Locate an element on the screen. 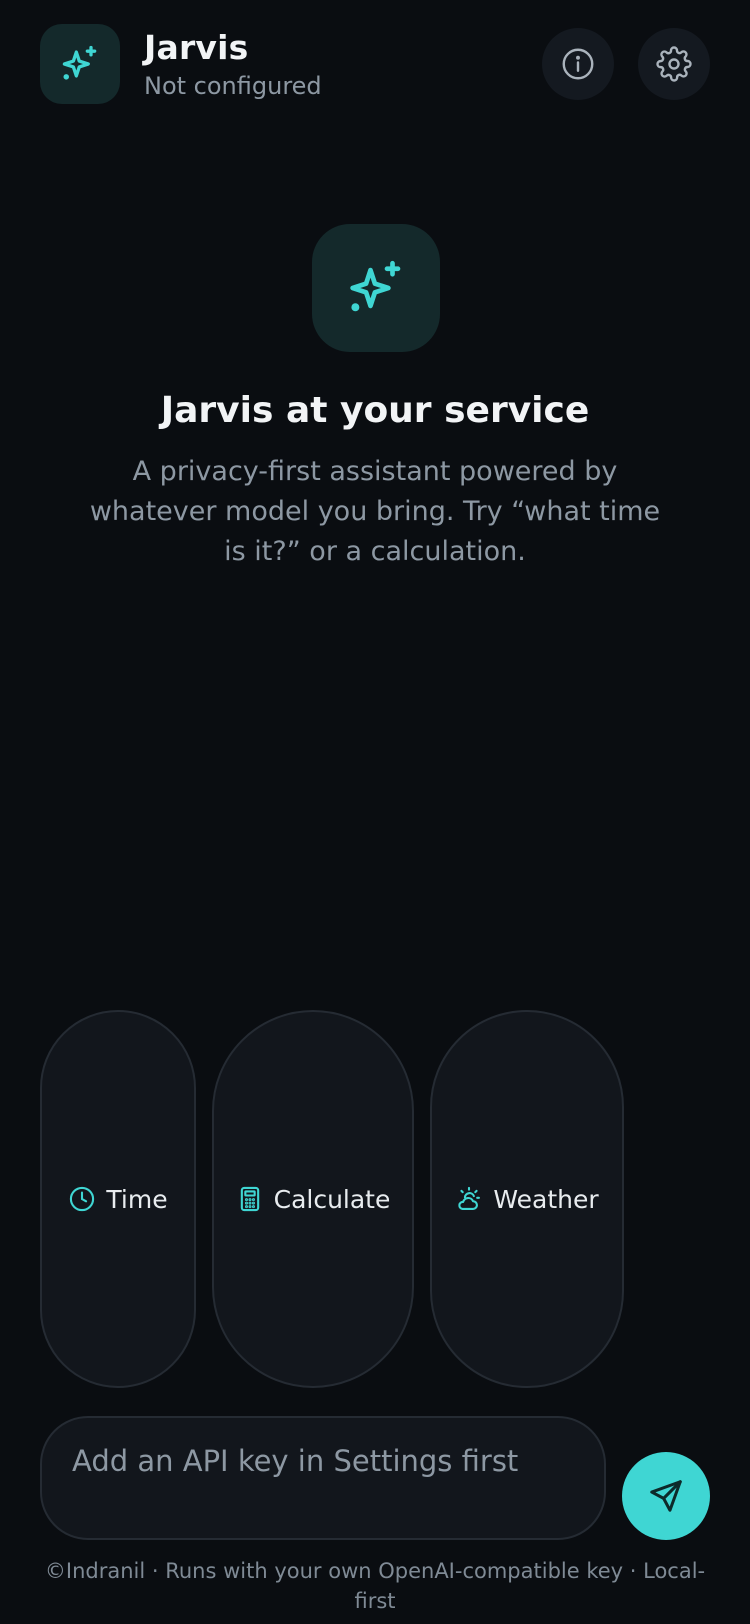 Image resolution: width=750 pixels, height=1624 pixels. chip-label: Calculate is located at coordinates (332, 1199).